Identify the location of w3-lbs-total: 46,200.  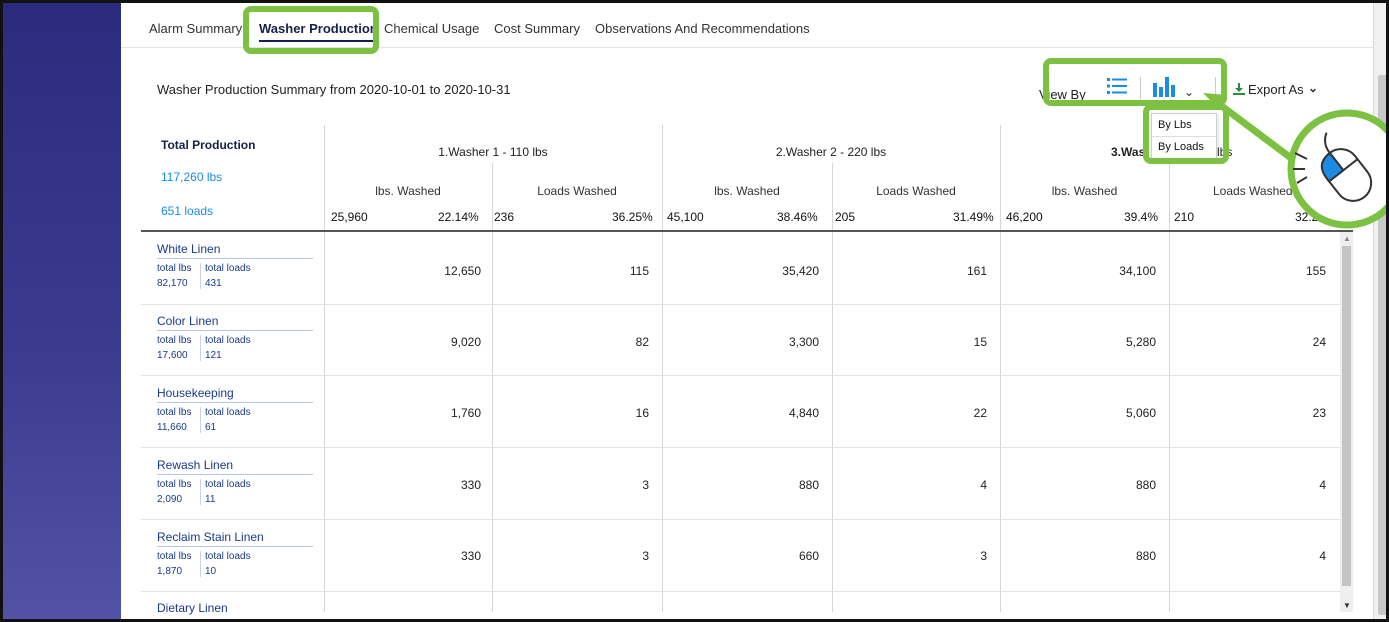
(1024, 217).